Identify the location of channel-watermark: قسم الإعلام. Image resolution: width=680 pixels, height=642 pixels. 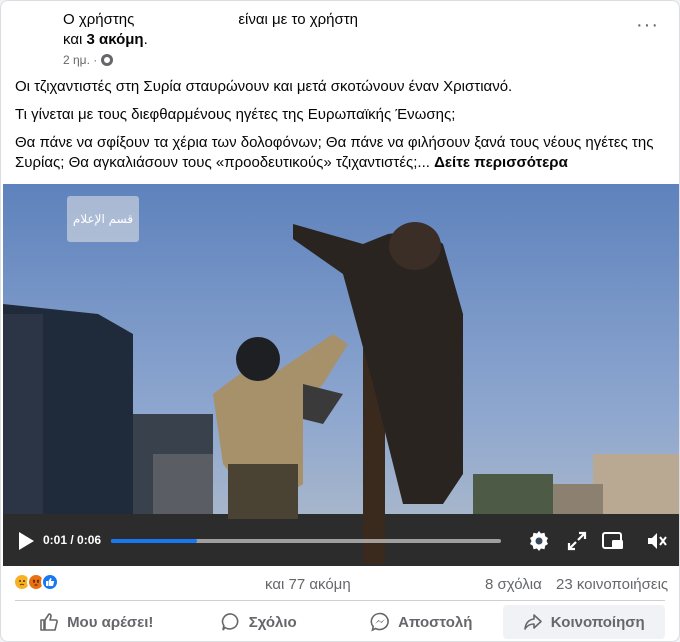
(103, 219).